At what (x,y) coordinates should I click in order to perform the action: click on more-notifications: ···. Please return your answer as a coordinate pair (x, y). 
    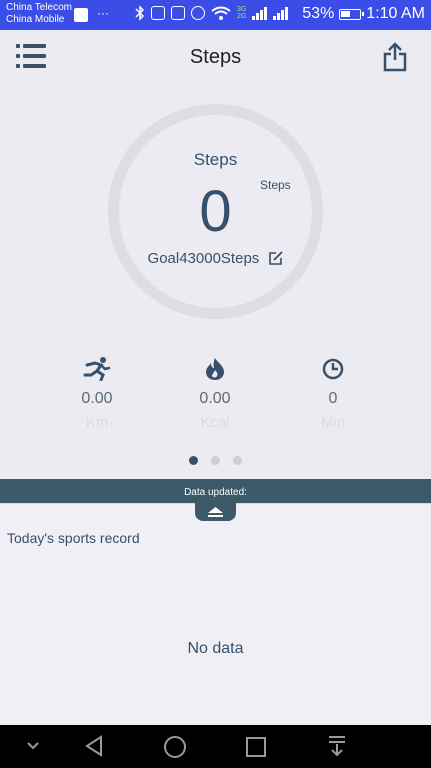
    Looking at the image, I should click on (103, 13).